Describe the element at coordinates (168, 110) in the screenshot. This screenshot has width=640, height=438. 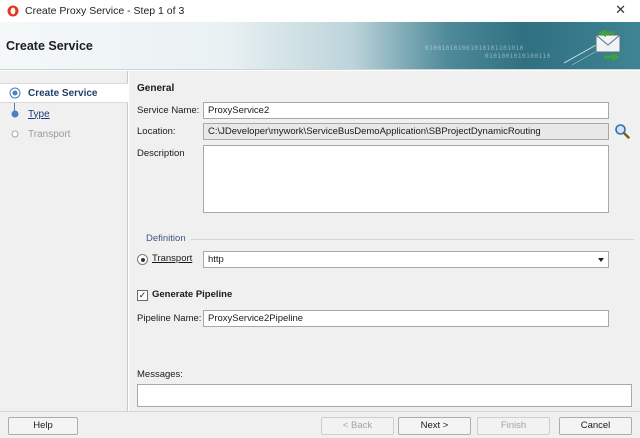
I see `service-name-label: Service Name:` at that location.